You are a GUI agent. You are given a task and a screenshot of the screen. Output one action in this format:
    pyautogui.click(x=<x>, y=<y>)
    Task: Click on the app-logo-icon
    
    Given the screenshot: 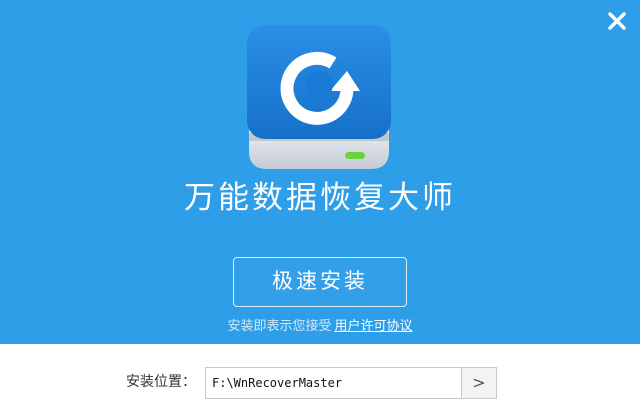 What is the action you would take?
    pyautogui.click(x=319, y=97)
    